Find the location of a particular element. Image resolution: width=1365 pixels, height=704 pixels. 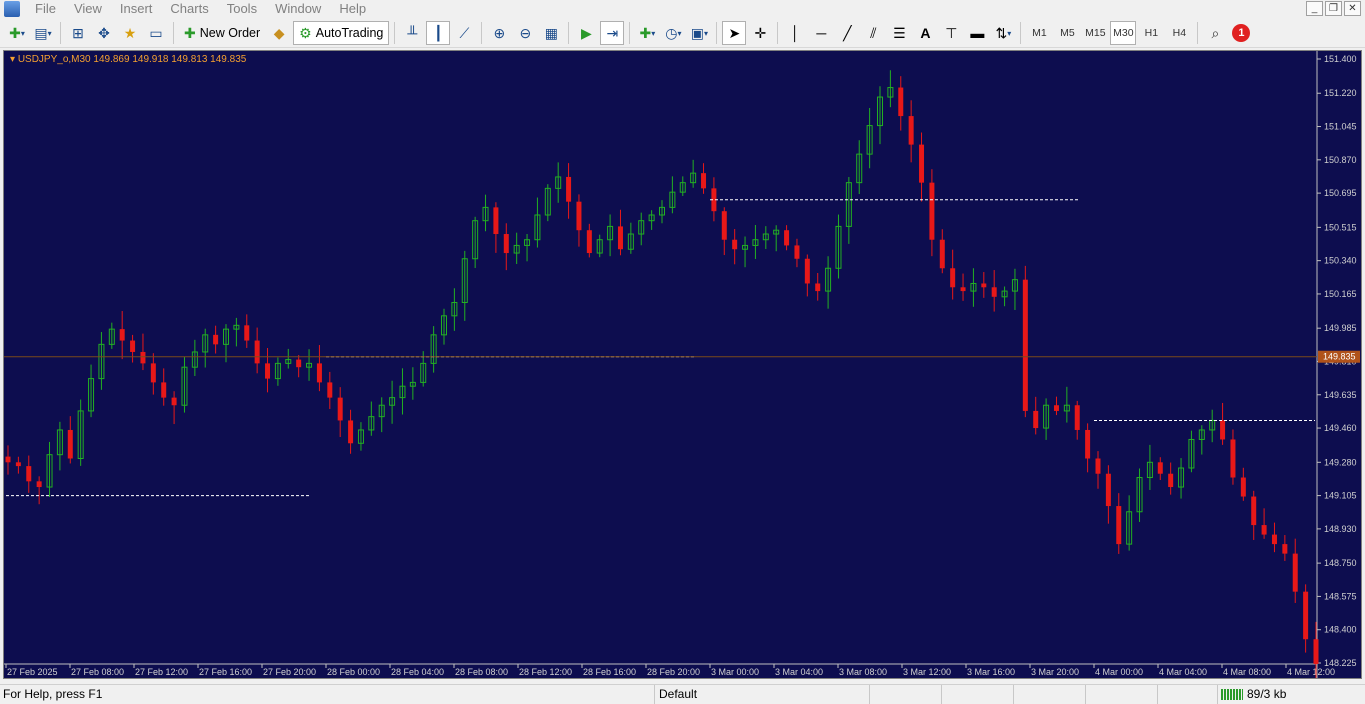

auto-scroll-icon: ▶ is located at coordinates (586, 33).